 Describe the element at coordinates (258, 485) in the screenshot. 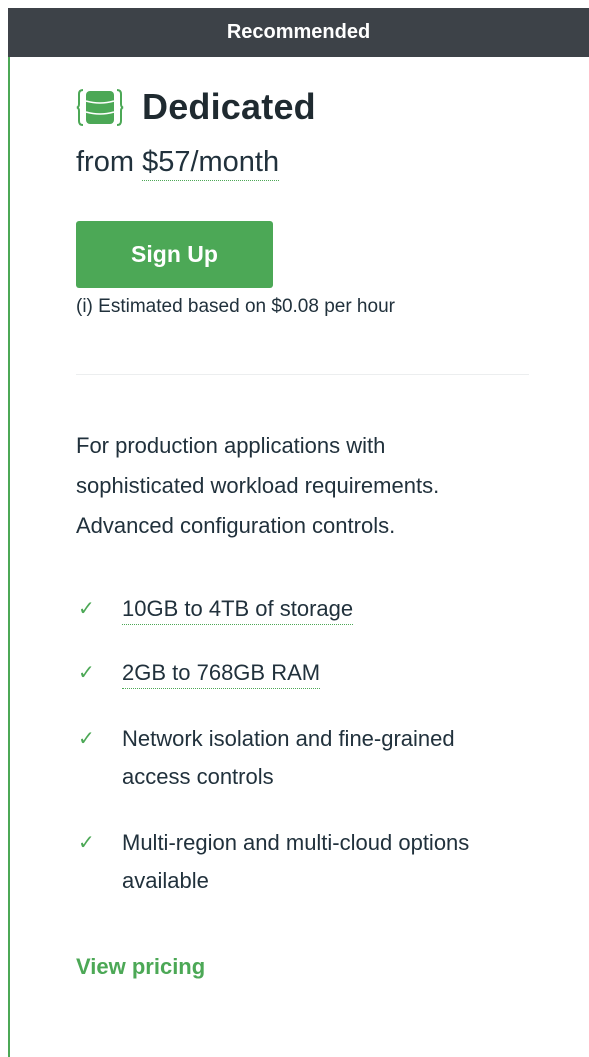

I see `description-line: sophisticated workload requirements.` at that location.